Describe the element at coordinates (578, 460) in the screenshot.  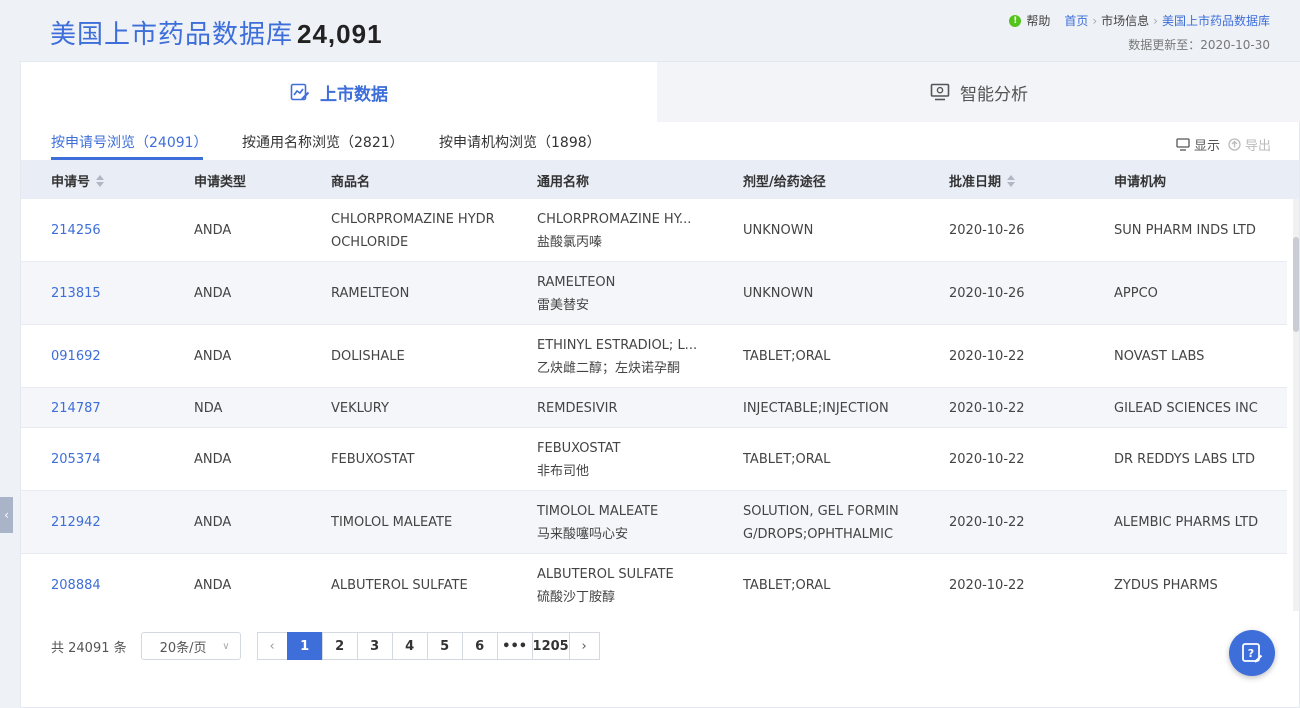
I see `cell-generic-name: FEBUXOSTAT 非布司他` at that location.